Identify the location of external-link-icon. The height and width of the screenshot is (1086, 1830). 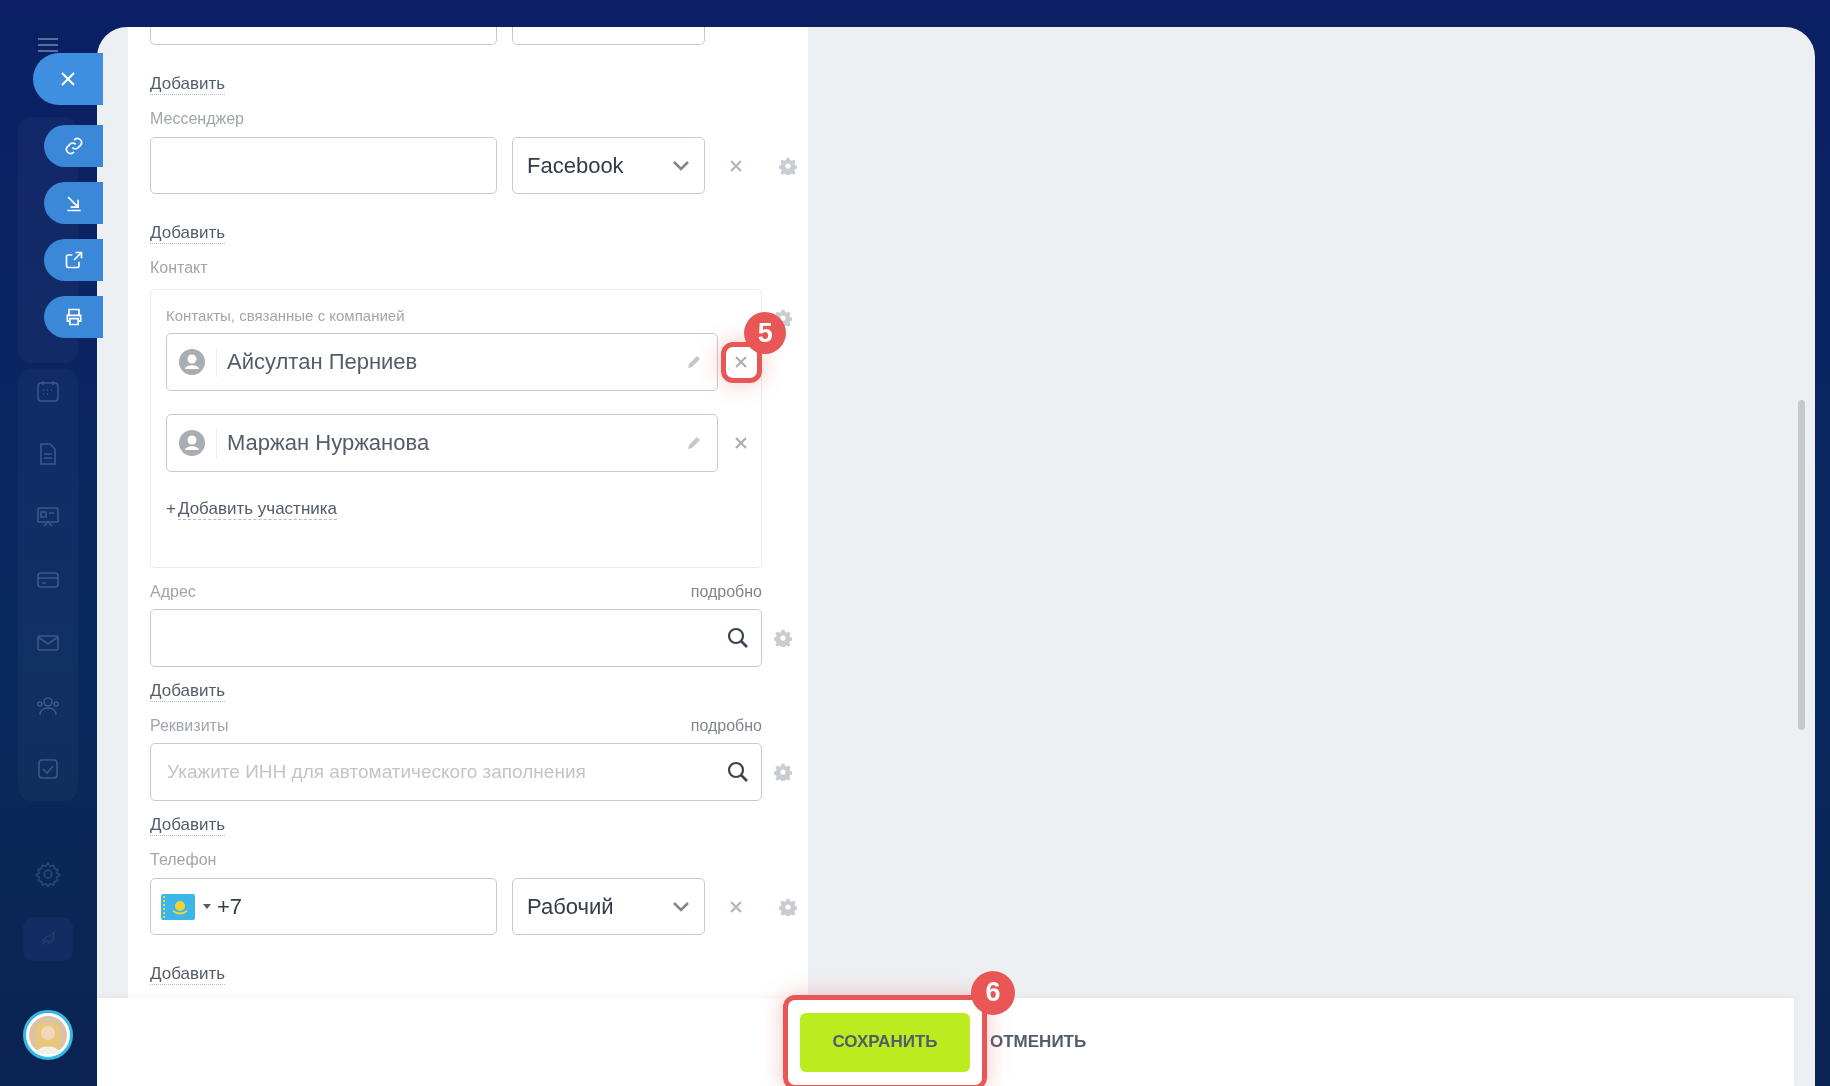
(73, 260).